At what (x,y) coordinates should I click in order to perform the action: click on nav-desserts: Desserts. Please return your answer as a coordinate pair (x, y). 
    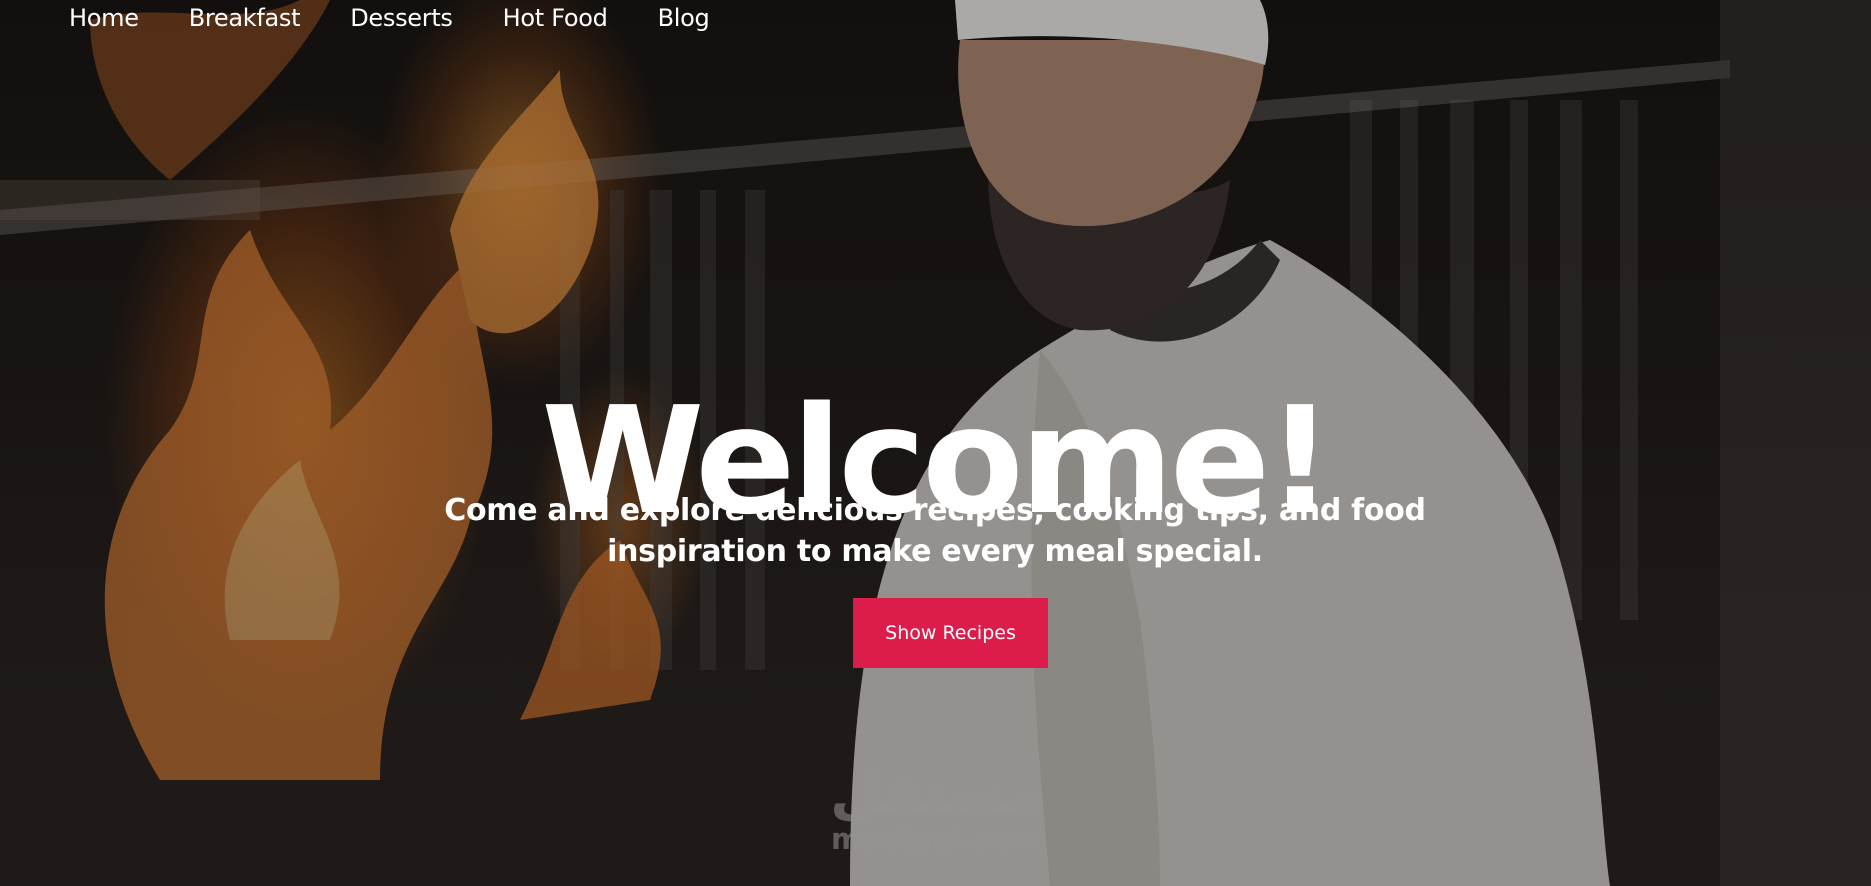
    Looking at the image, I should click on (401, 18).